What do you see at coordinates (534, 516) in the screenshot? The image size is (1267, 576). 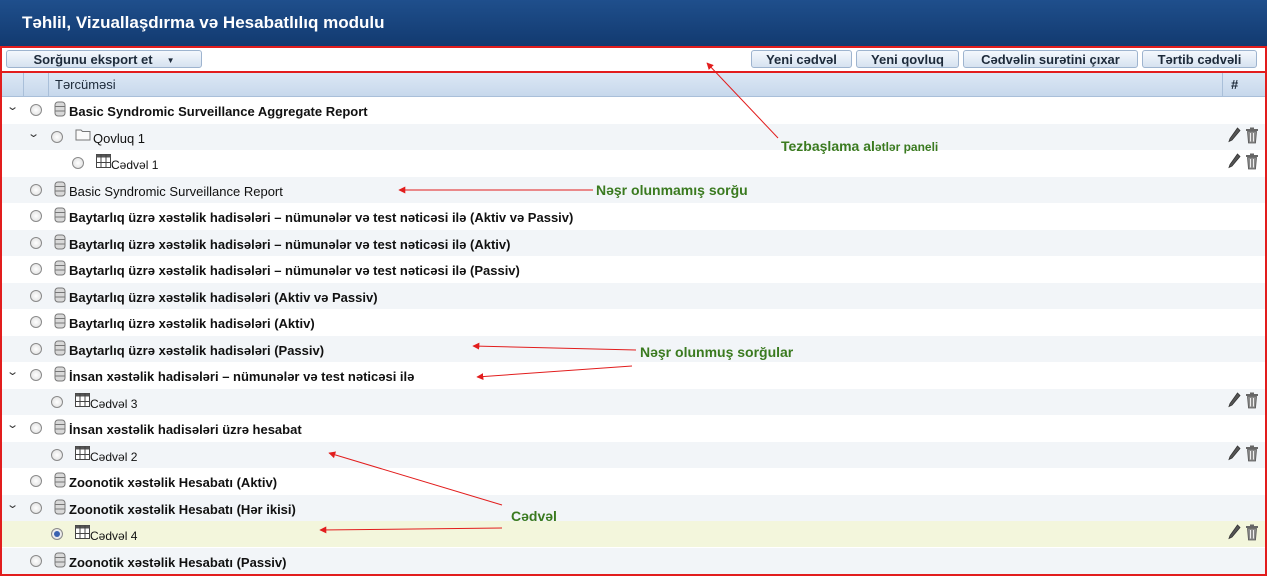 I see `annotation-table: Cədvəl` at bounding box center [534, 516].